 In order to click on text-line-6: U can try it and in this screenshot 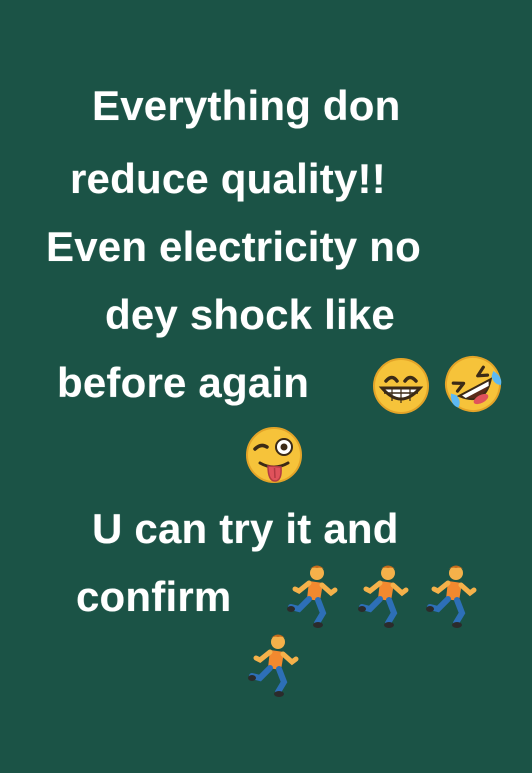, I will do `click(245, 528)`.